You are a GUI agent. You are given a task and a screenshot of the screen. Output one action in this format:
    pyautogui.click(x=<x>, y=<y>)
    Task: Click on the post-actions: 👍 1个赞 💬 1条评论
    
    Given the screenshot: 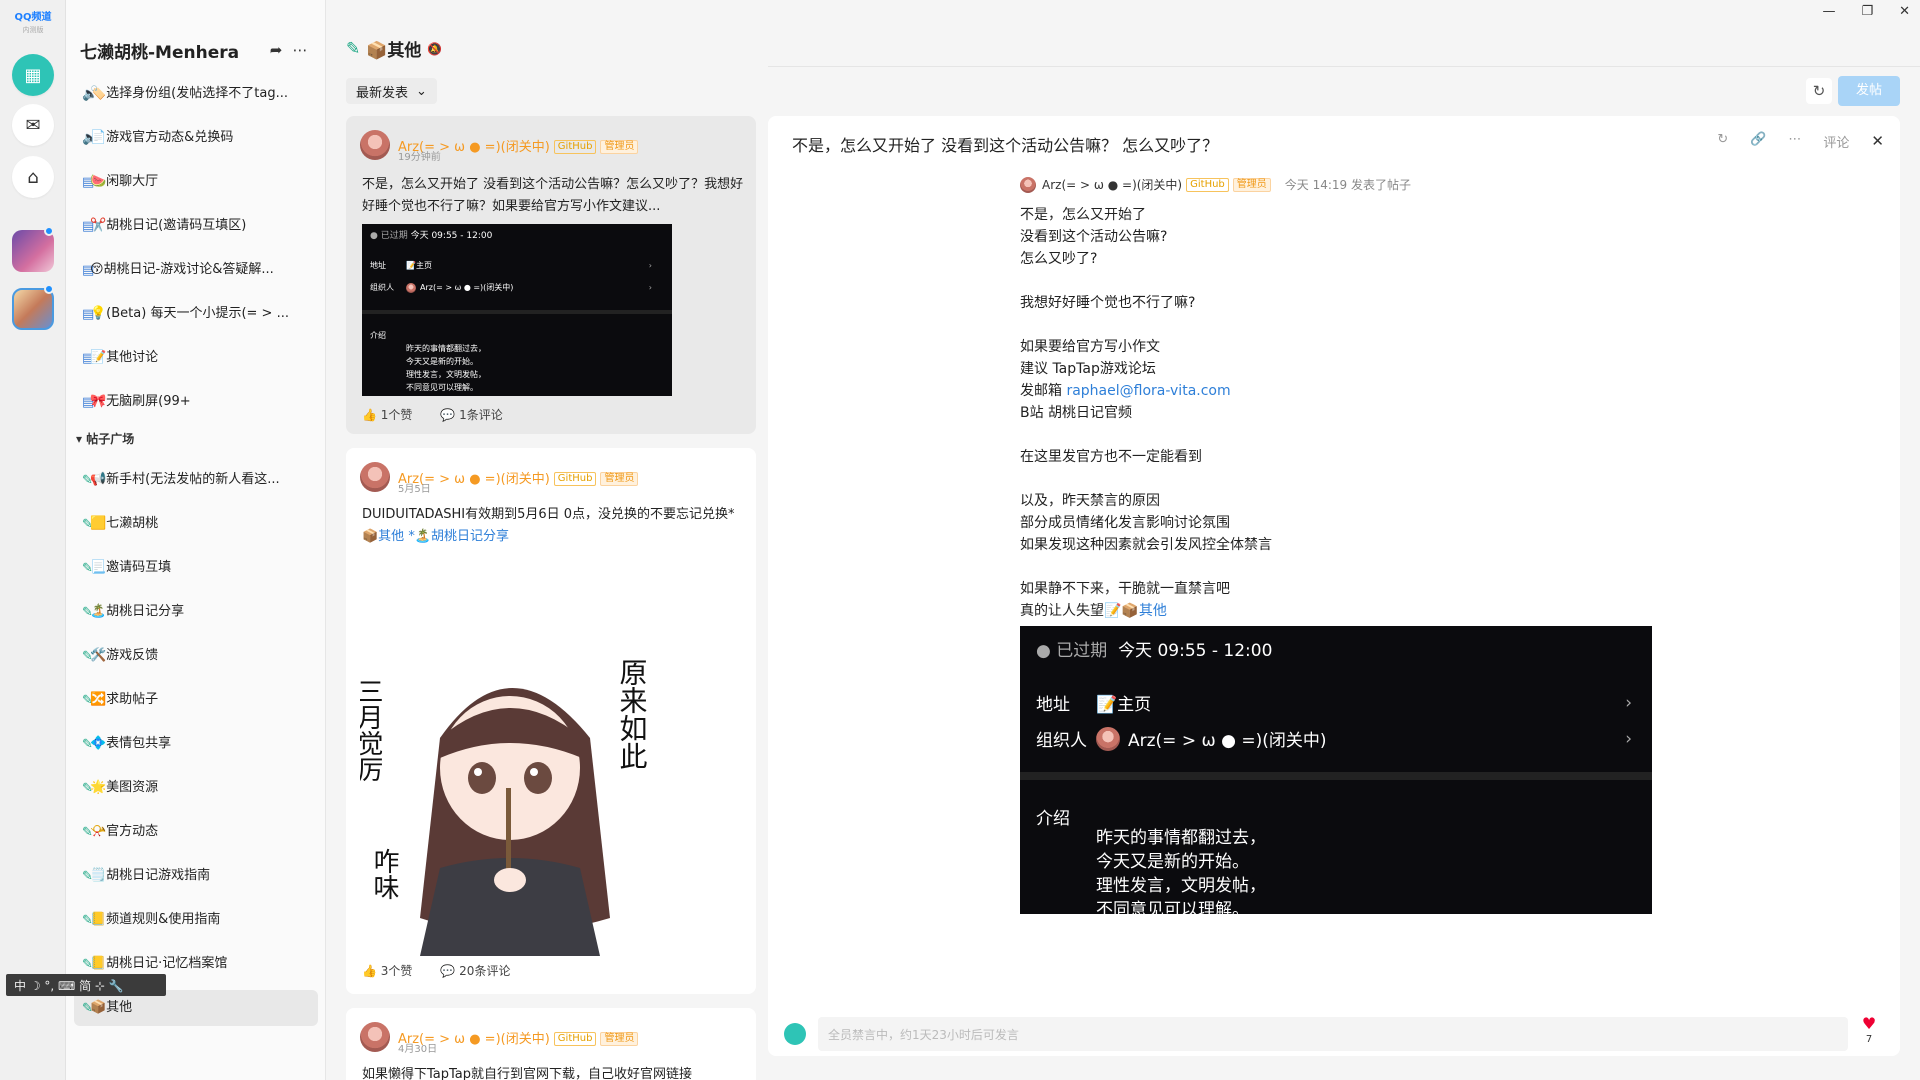 What is the action you would take?
    pyautogui.click(x=432, y=414)
    